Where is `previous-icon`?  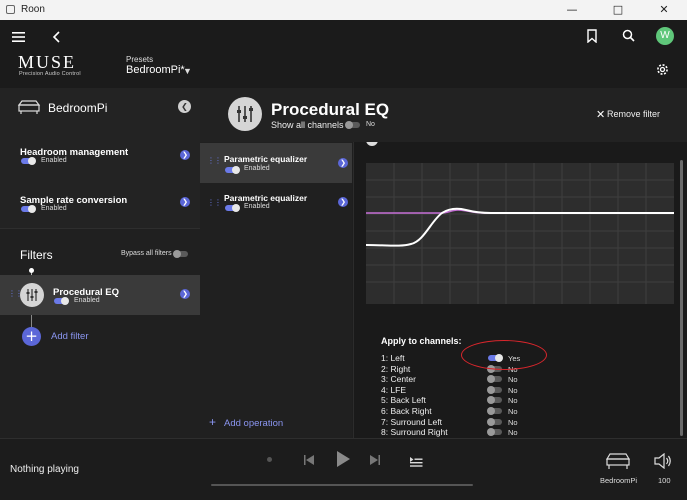
previous-icon is located at coordinates (309, 459).